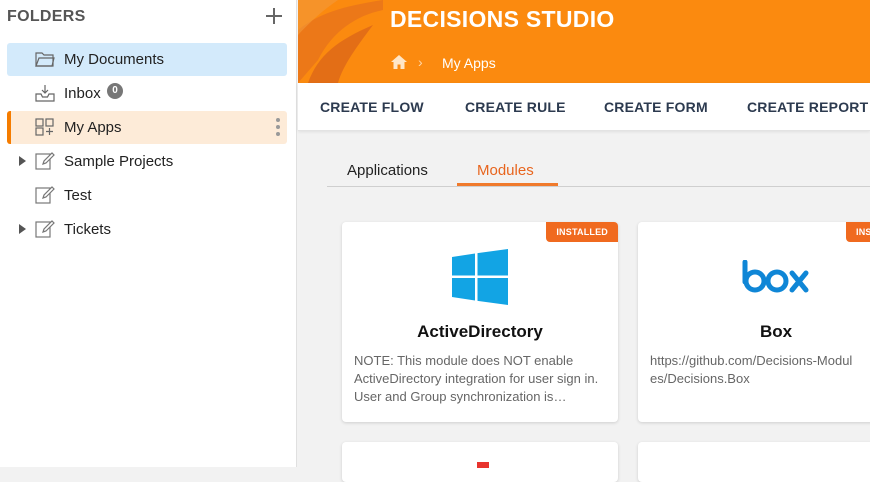 The image size is (870, 482). What do you see at coordinates (87, 229) in the screenshot?
I see `folder-label: Tickets` at bounding box center [87, 229].